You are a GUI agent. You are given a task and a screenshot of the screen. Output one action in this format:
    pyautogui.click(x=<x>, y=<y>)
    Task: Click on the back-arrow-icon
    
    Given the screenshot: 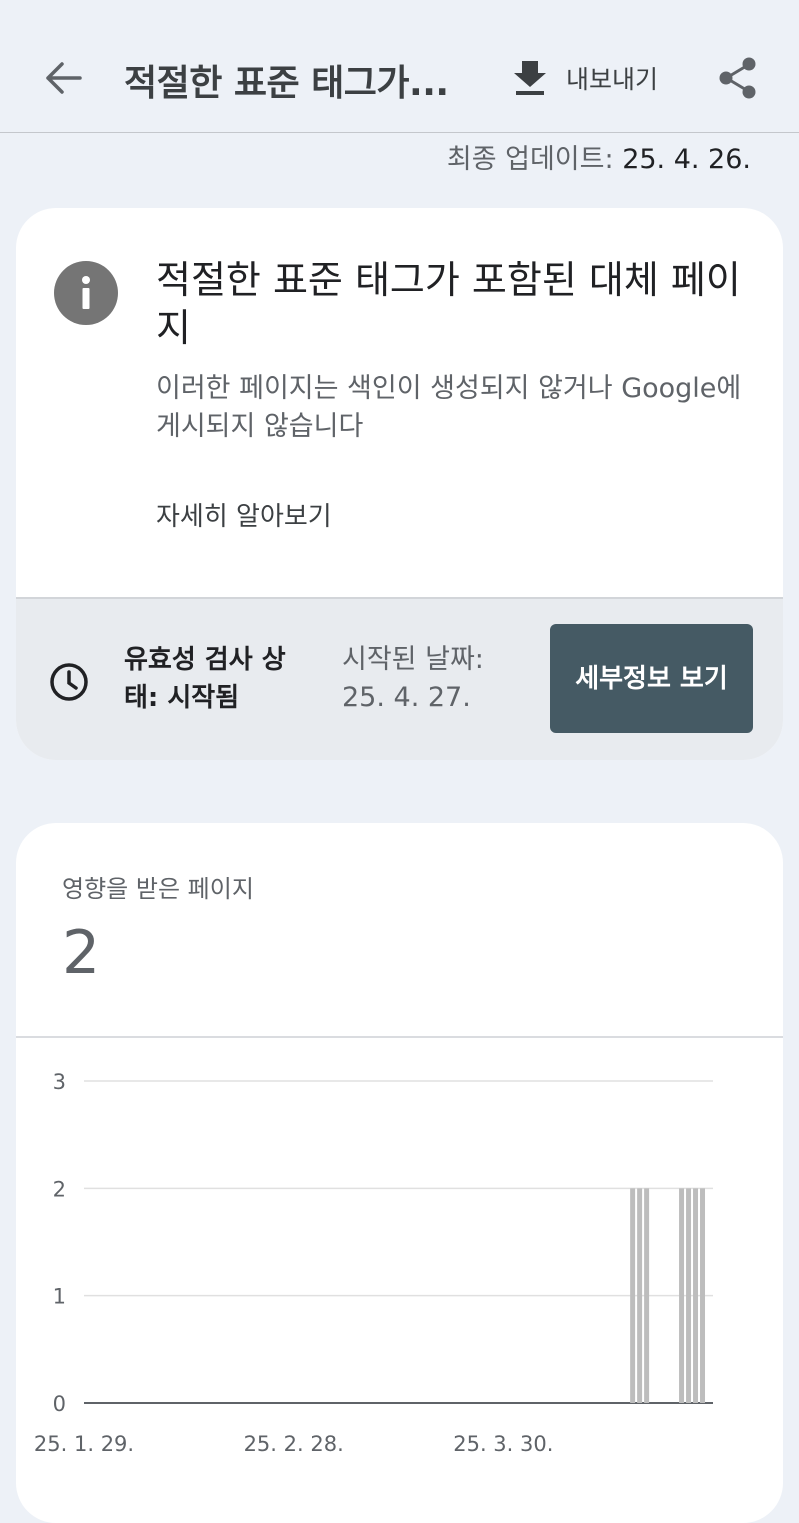 What is the action you would take?
    pyautogui.click(x=62, y=78)
    